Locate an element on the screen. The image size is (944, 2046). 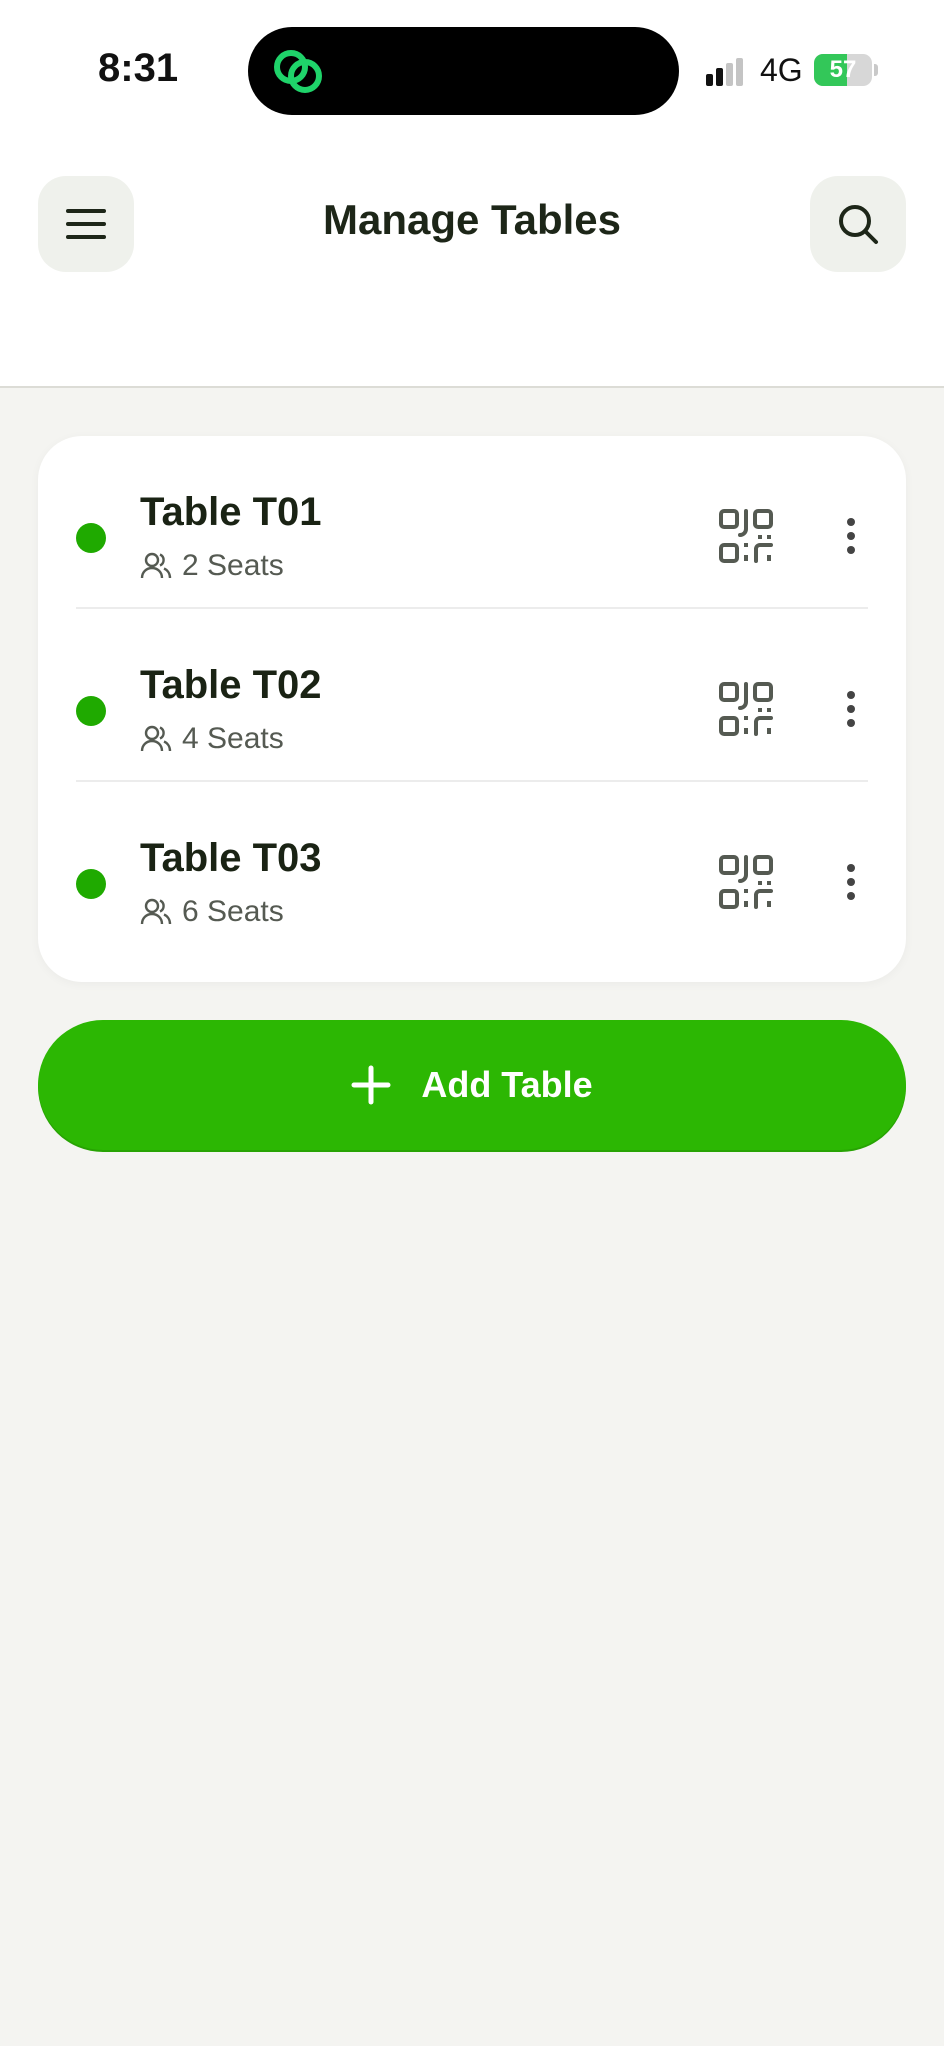
dynamic-island is located at coordinates (463, 71).